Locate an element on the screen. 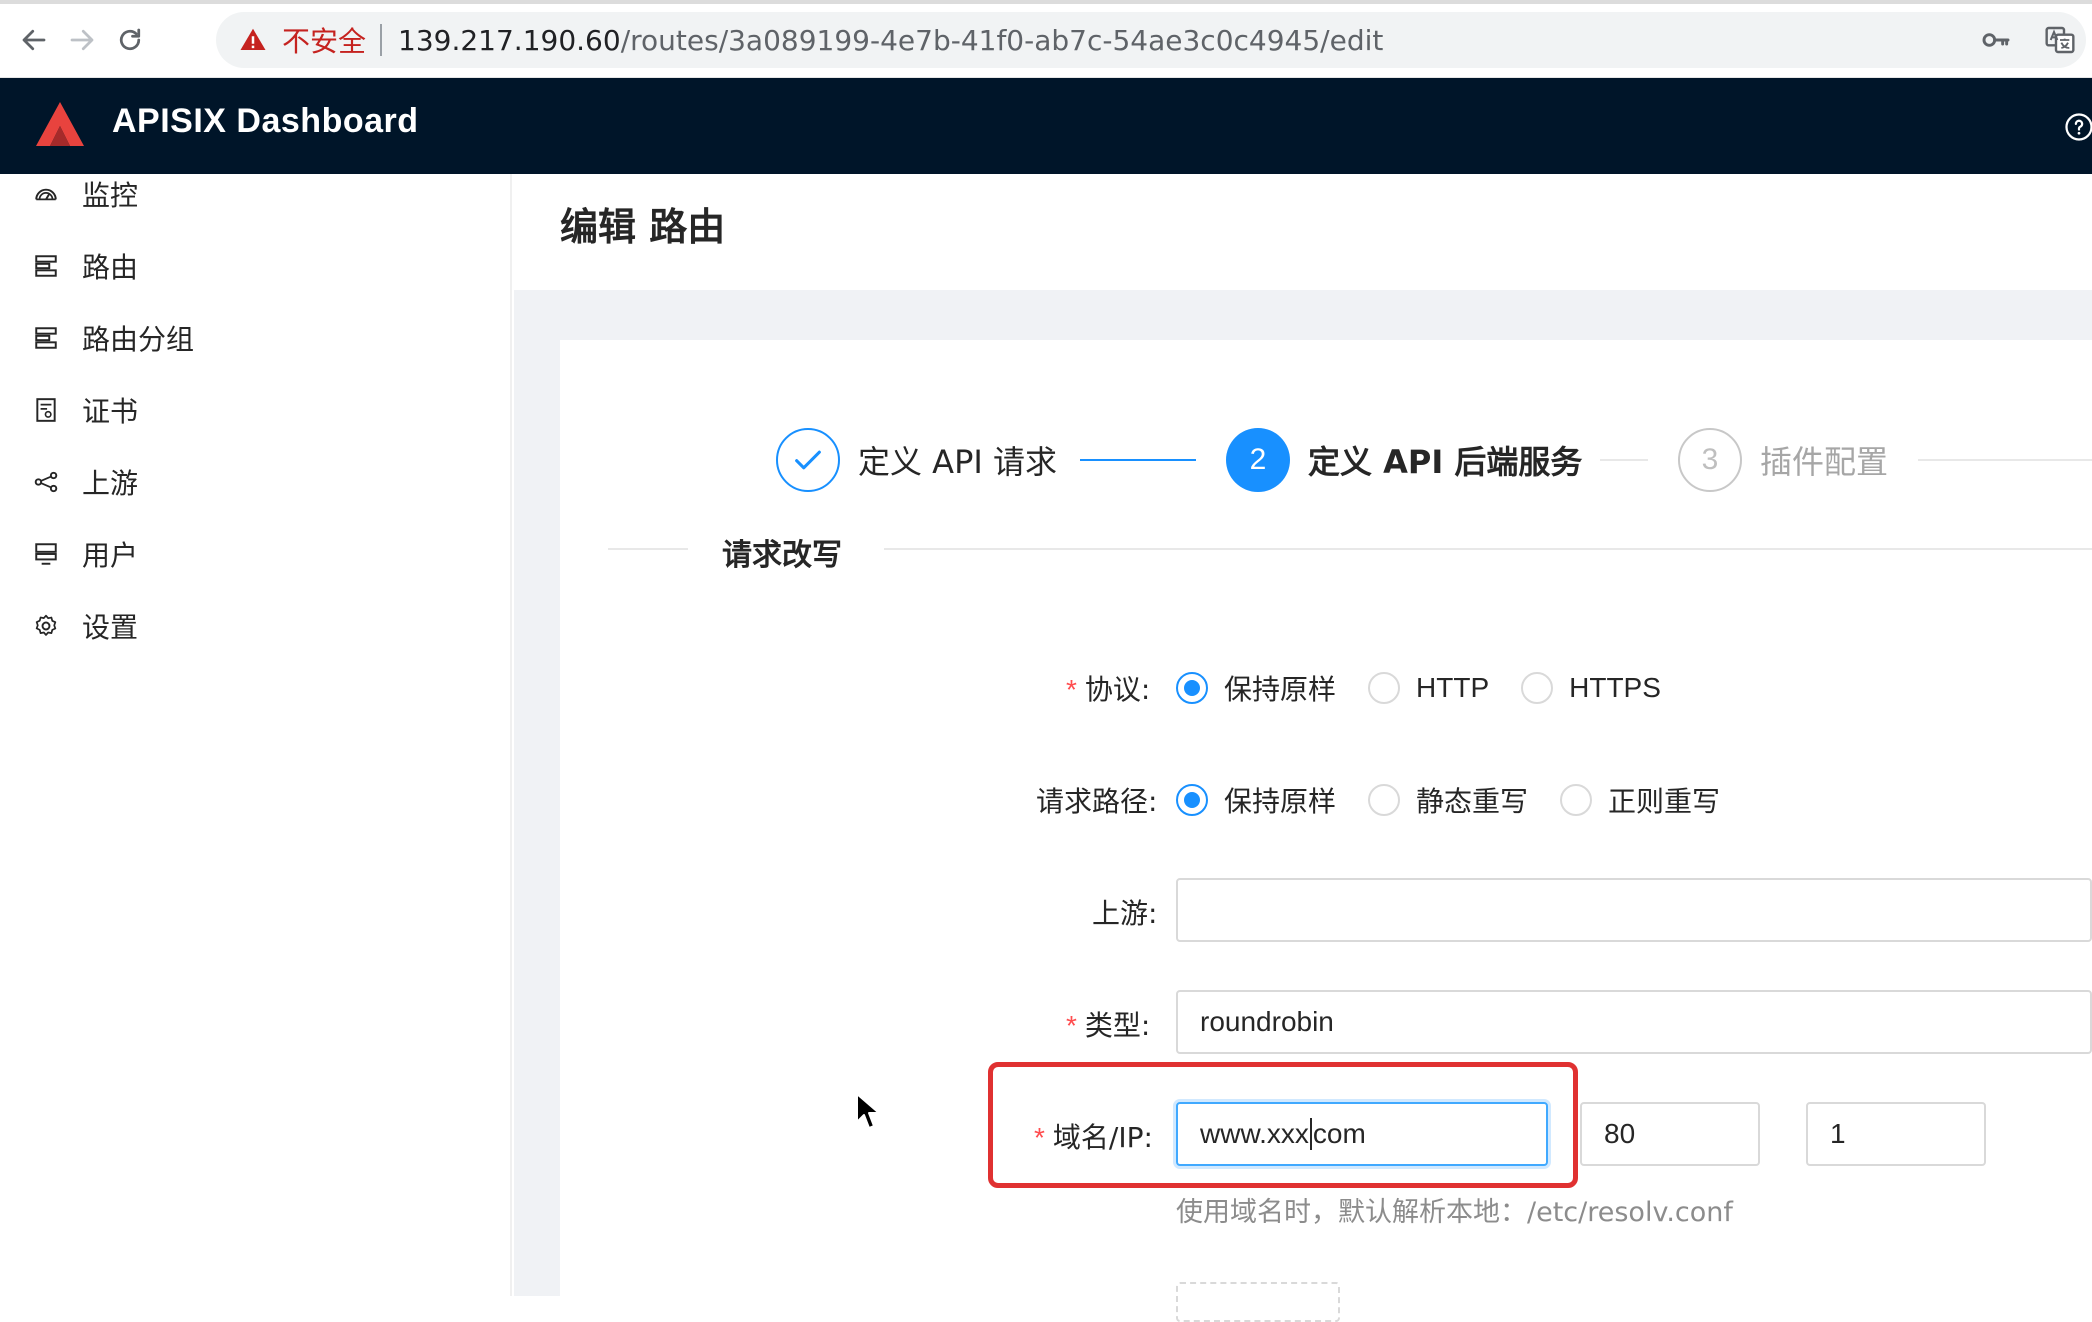  sidebar-item-settings: 设置 is located at coordinates (256, 626).